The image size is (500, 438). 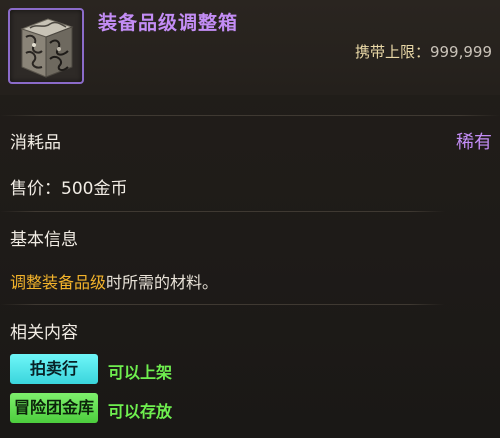 I want to click on item-description: 调整装备品级时所需的材料。, so click(x=114, y=281).